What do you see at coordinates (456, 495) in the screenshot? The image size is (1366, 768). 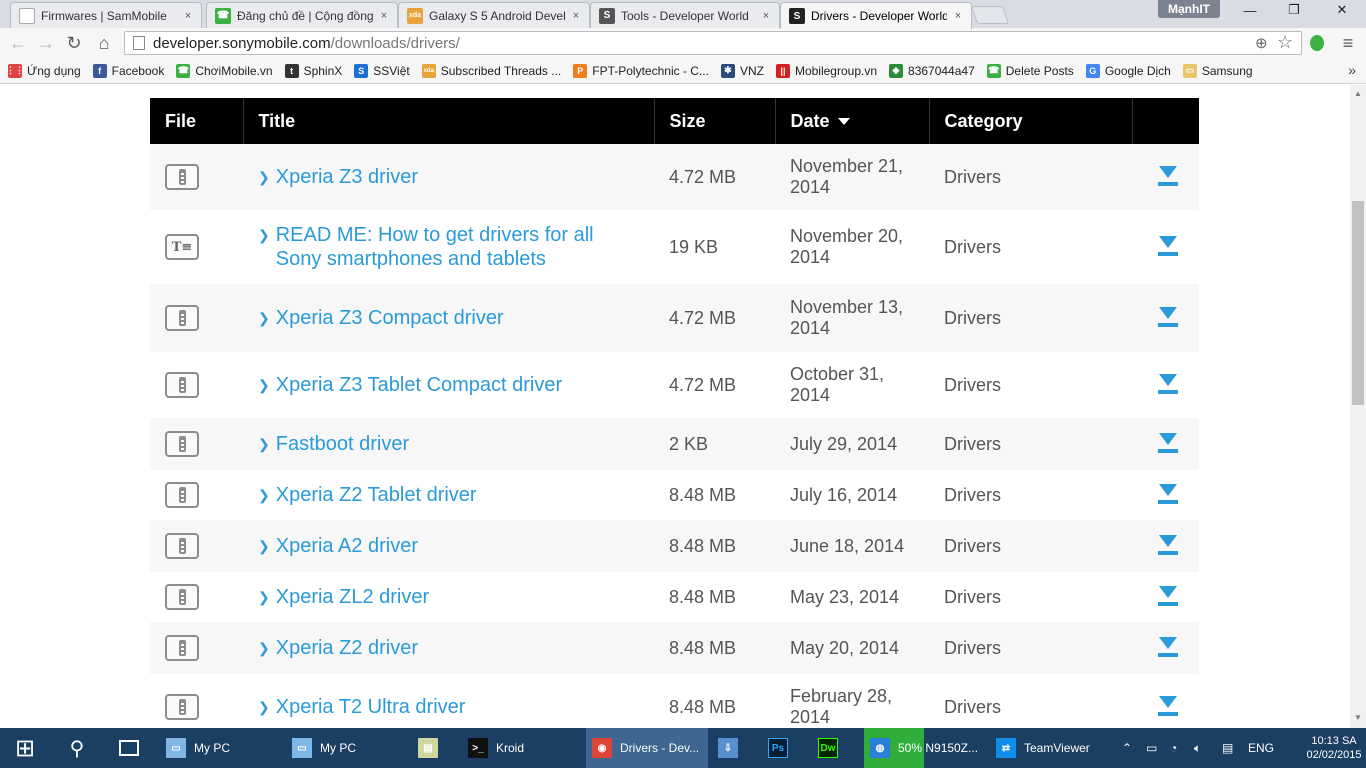 I see `driver-title-link: ❯ Xperia Z2 Tablet driver` at bounding box center [456, 495].